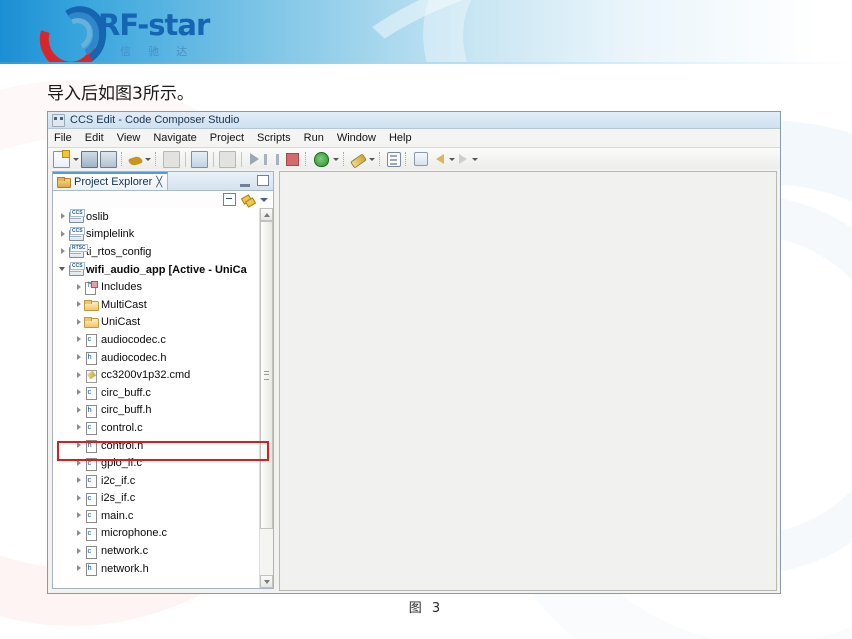  Describe the element at coordinates (156, 428) in the screenshot. I see `tree-item: c control.c` at that location.